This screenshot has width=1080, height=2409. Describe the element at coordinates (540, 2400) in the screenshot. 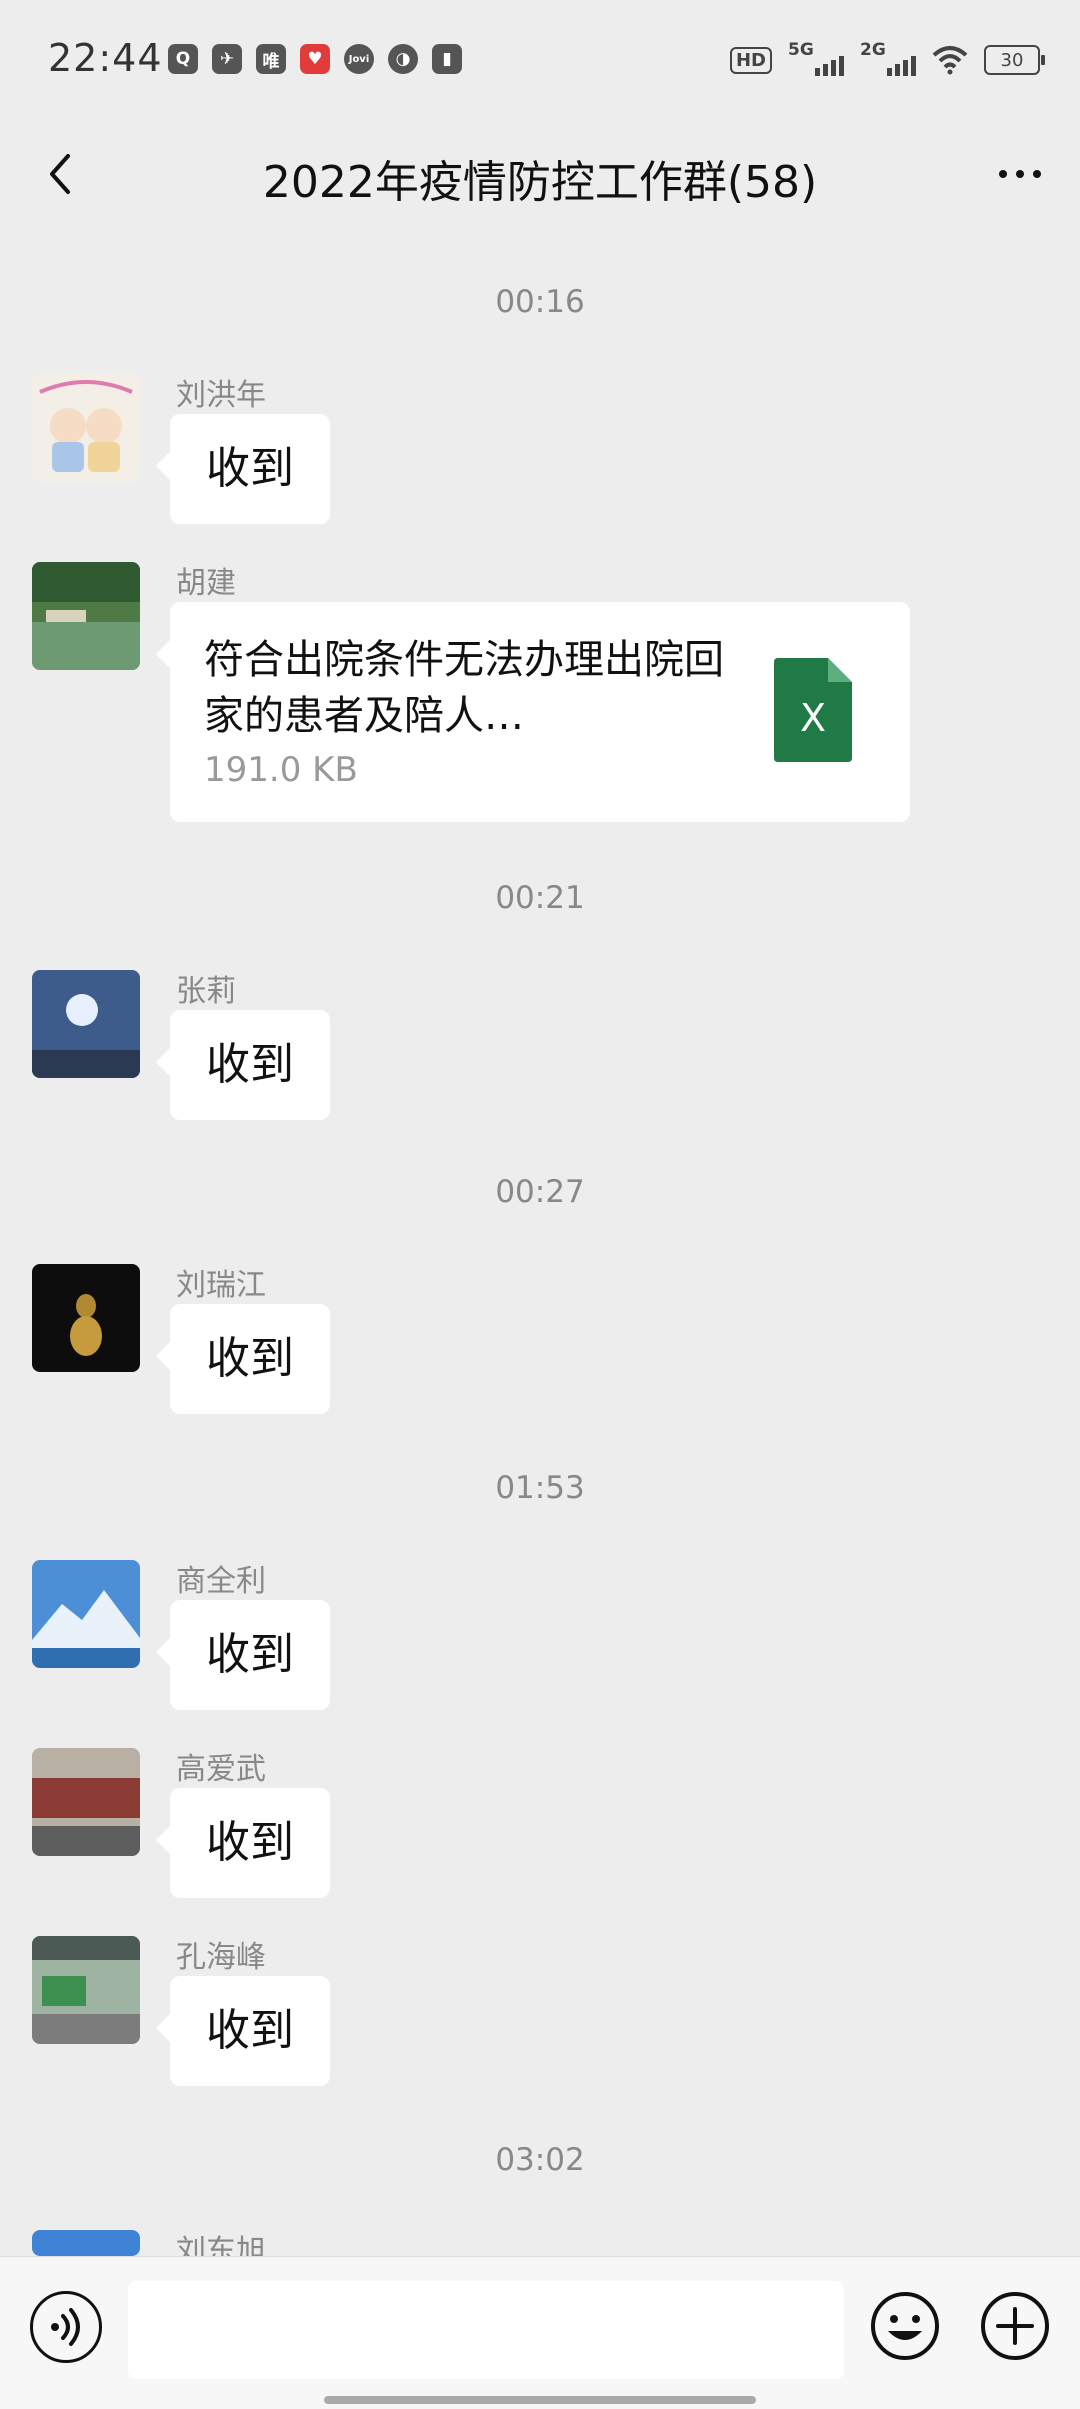

I see `home-indicator` at that location.